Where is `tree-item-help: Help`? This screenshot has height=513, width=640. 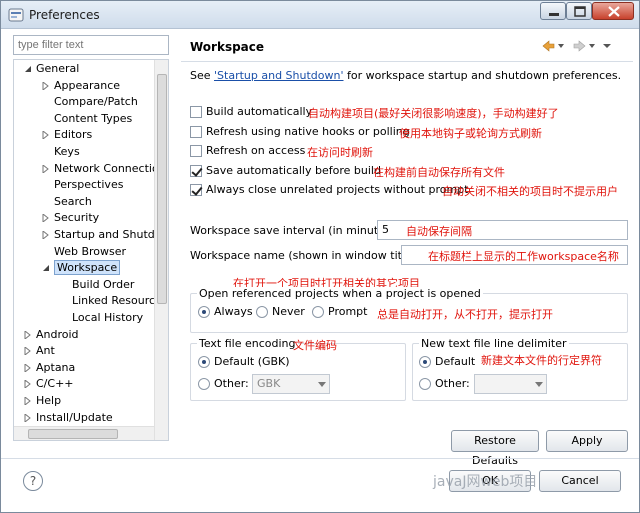 tree-item-help: Help is located at coordinates (42, 401).